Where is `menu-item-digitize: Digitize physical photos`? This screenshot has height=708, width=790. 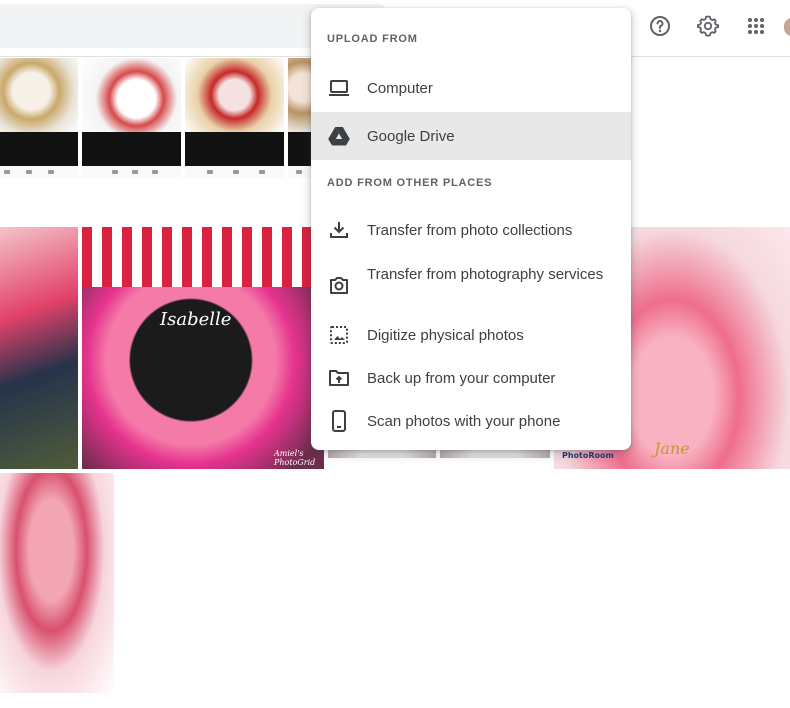 menu-item-digitize: Digitize physical photos is located at coordinates (471, 335).